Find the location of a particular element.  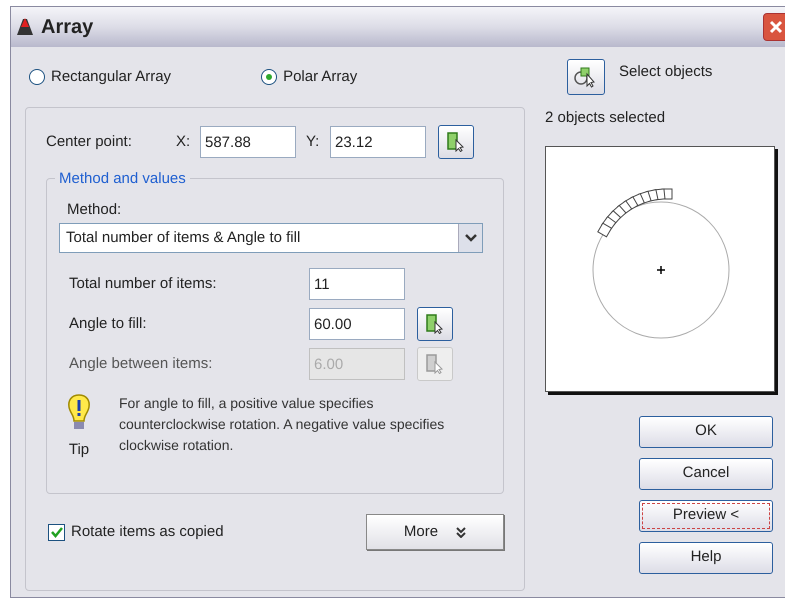

center-point-label: Center point: is located at coordinates (89, 142).